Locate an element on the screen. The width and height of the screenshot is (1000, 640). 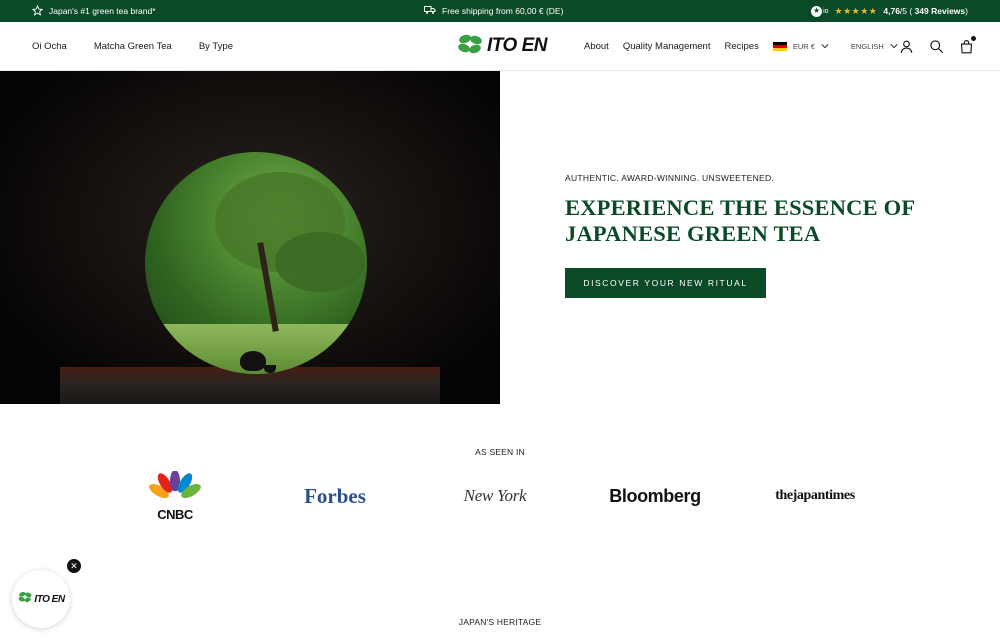
brand-claim: Japan's #1 green tea brand* is located at coordinates (93, 11).